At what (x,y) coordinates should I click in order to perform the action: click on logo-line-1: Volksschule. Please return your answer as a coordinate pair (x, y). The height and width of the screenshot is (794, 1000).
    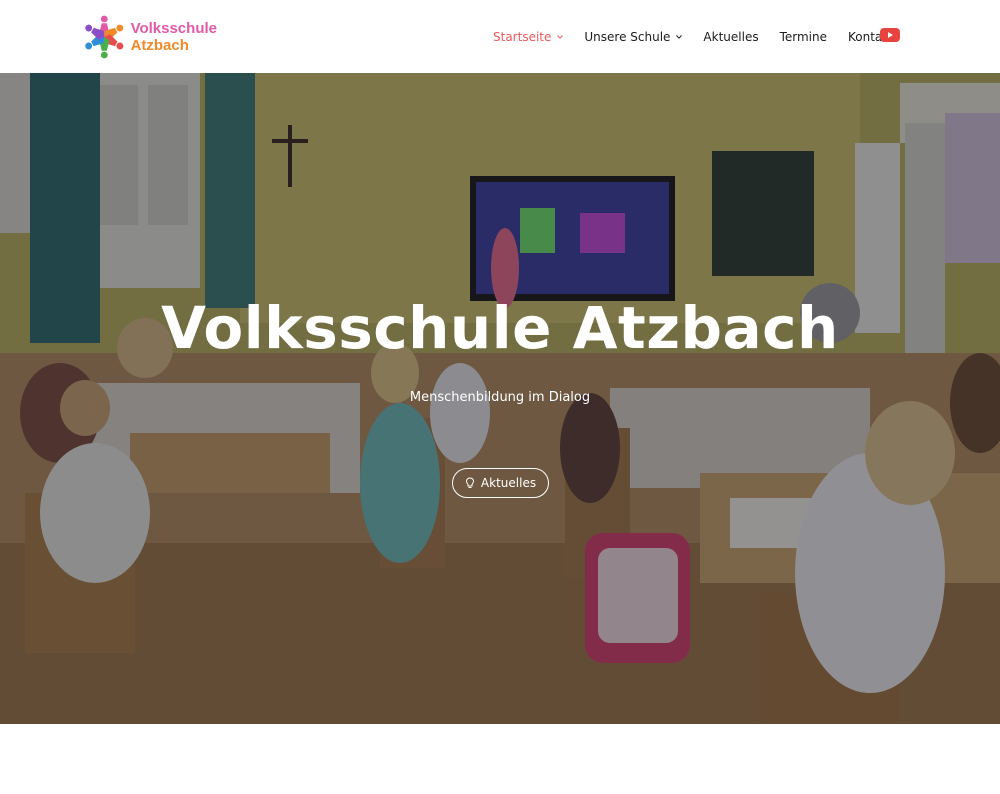
    Looking at the image, I should click on (173, 28).